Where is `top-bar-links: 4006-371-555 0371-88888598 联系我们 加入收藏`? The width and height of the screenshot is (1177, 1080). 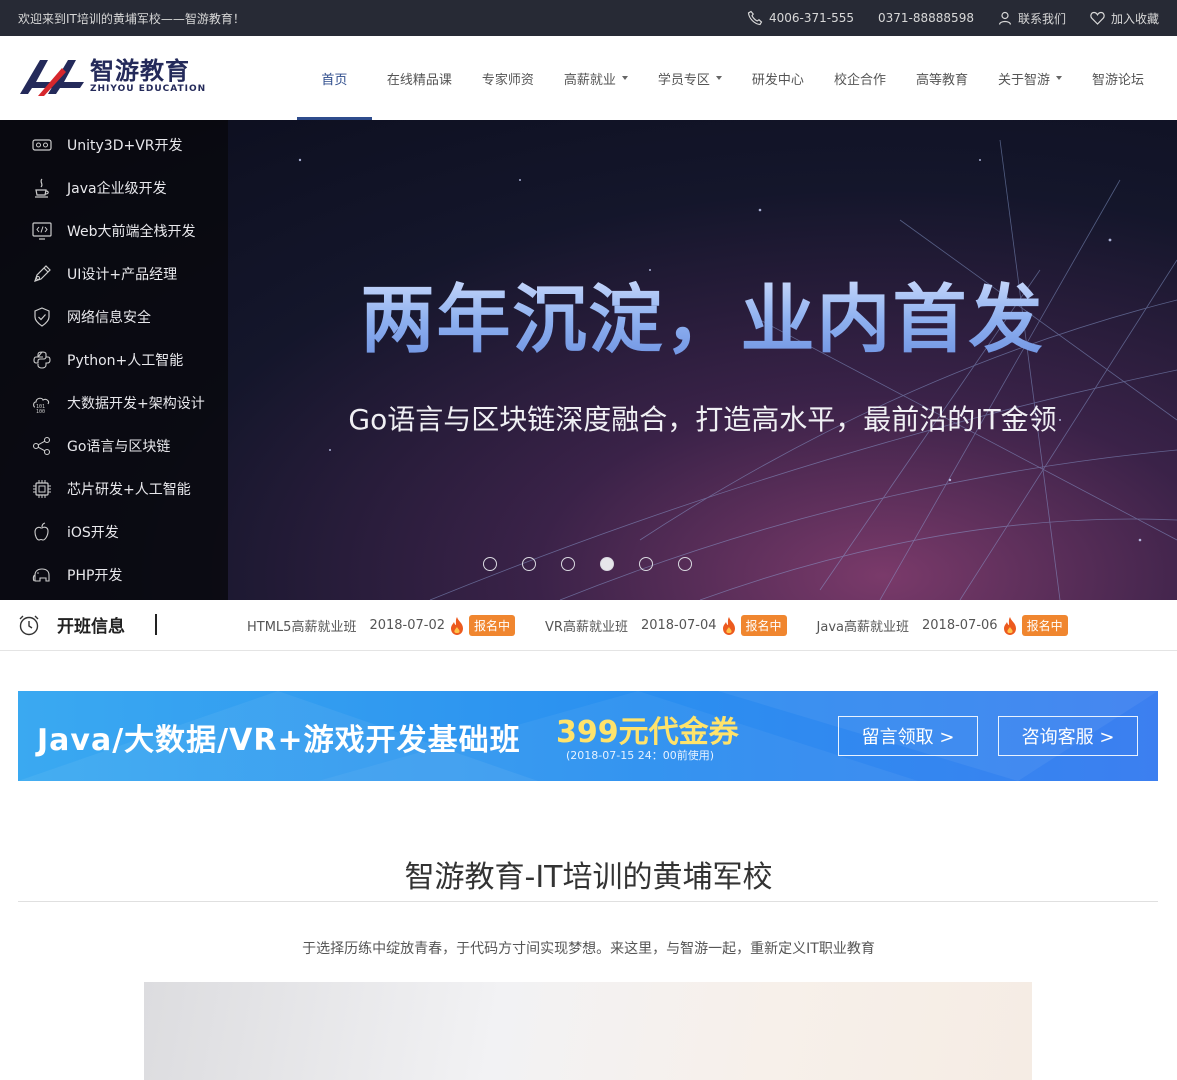 top-bar-links: 4006-371-555 0371-88888598 联系我们 加入收藏 is located at coordinates (953, 18).